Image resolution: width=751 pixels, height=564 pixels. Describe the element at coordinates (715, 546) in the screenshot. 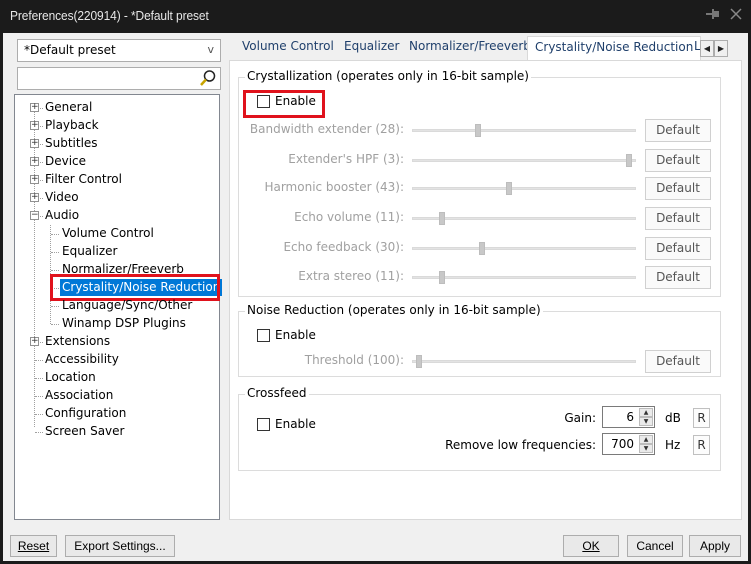

I see `apply-button: Apply` at that location.